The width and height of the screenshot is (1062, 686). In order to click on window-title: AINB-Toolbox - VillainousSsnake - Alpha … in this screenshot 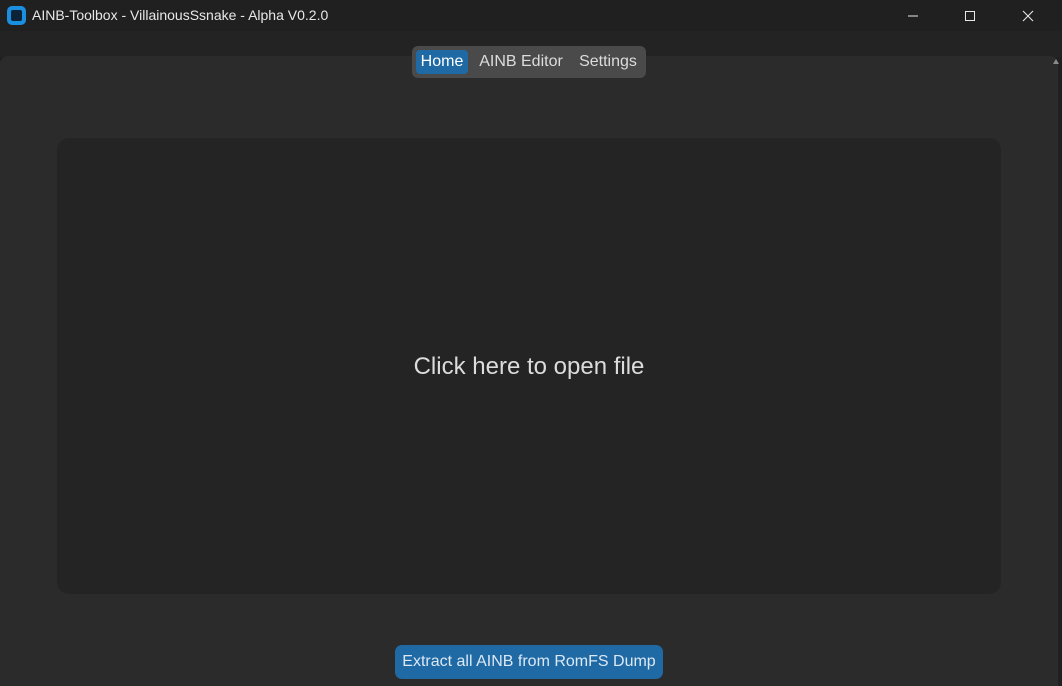, I will do `click(180, 15)`.